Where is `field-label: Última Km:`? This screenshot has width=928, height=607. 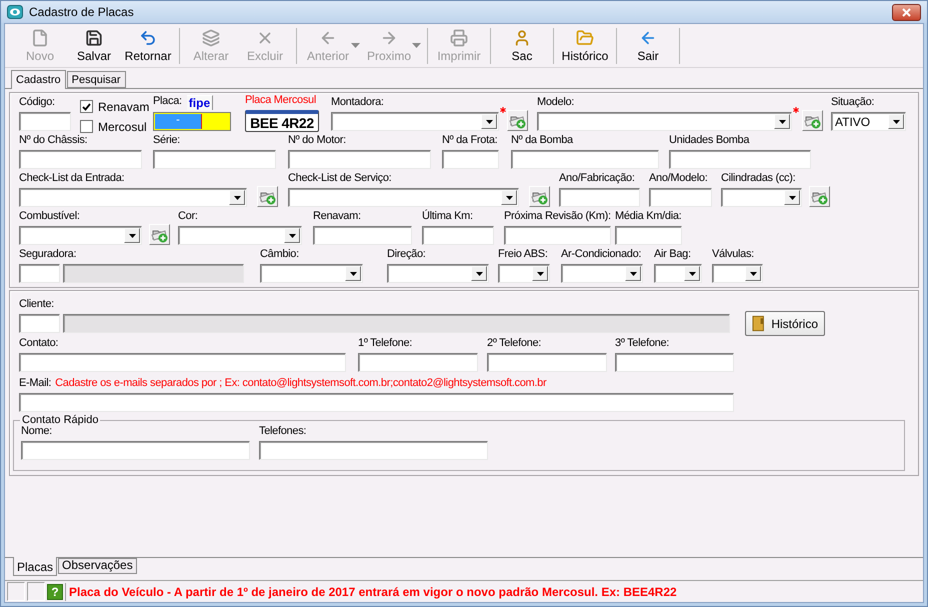 field-label: Última Km: is located at coordinates (447, 216).